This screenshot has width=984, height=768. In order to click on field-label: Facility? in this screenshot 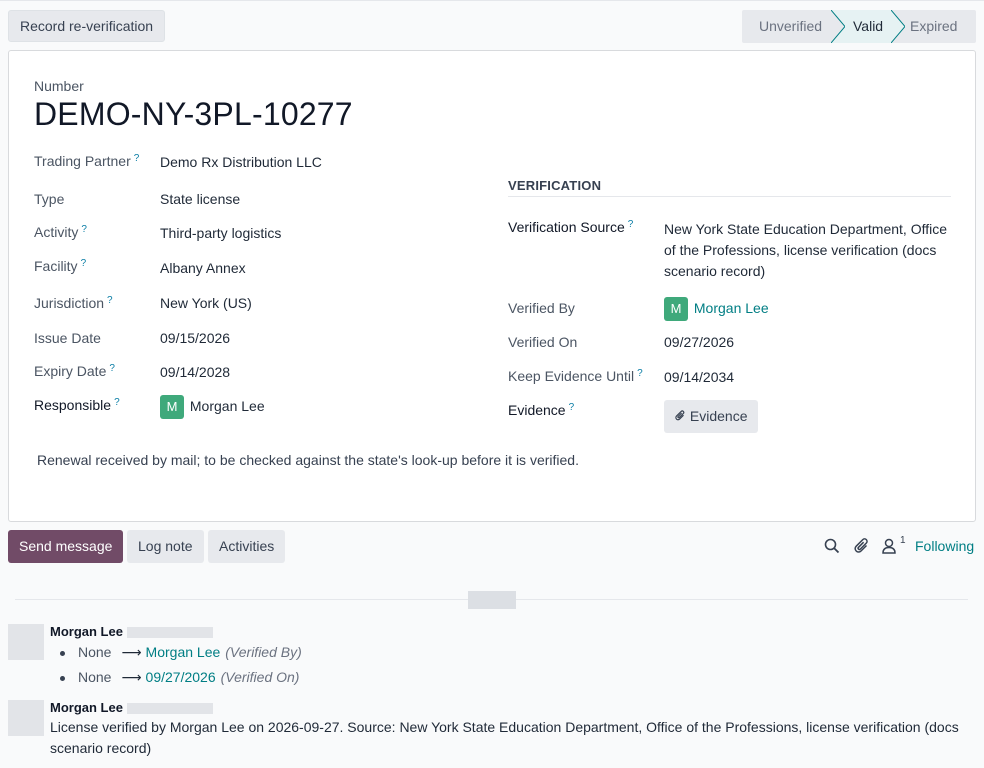, I will do `click(60, 266)`.